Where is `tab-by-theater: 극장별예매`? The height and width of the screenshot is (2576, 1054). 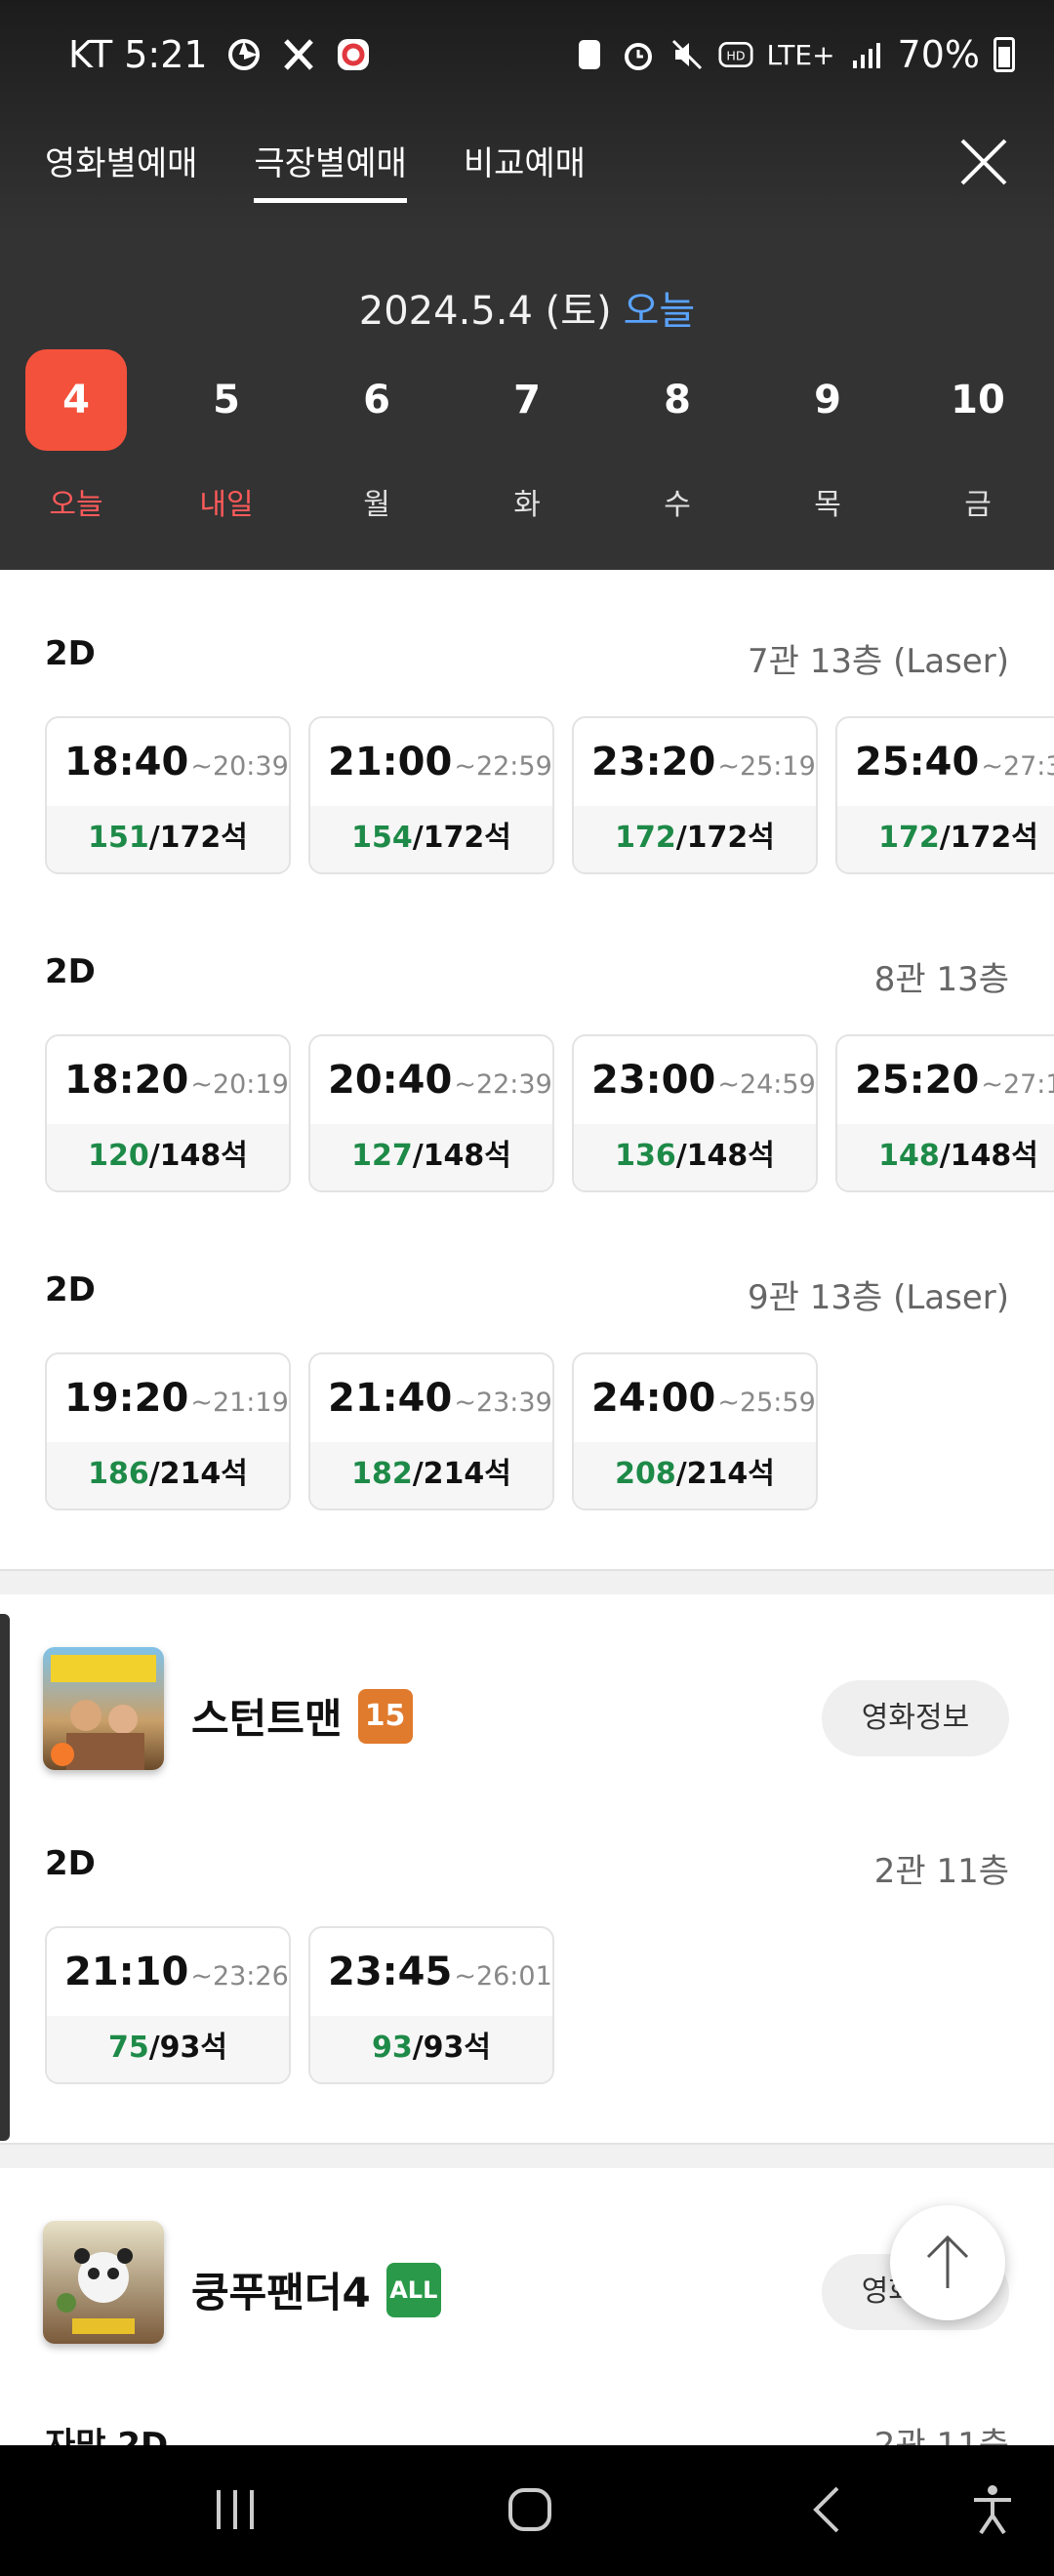
tab-by-theater: 극장별예매 is located at coordinates (330, 170).